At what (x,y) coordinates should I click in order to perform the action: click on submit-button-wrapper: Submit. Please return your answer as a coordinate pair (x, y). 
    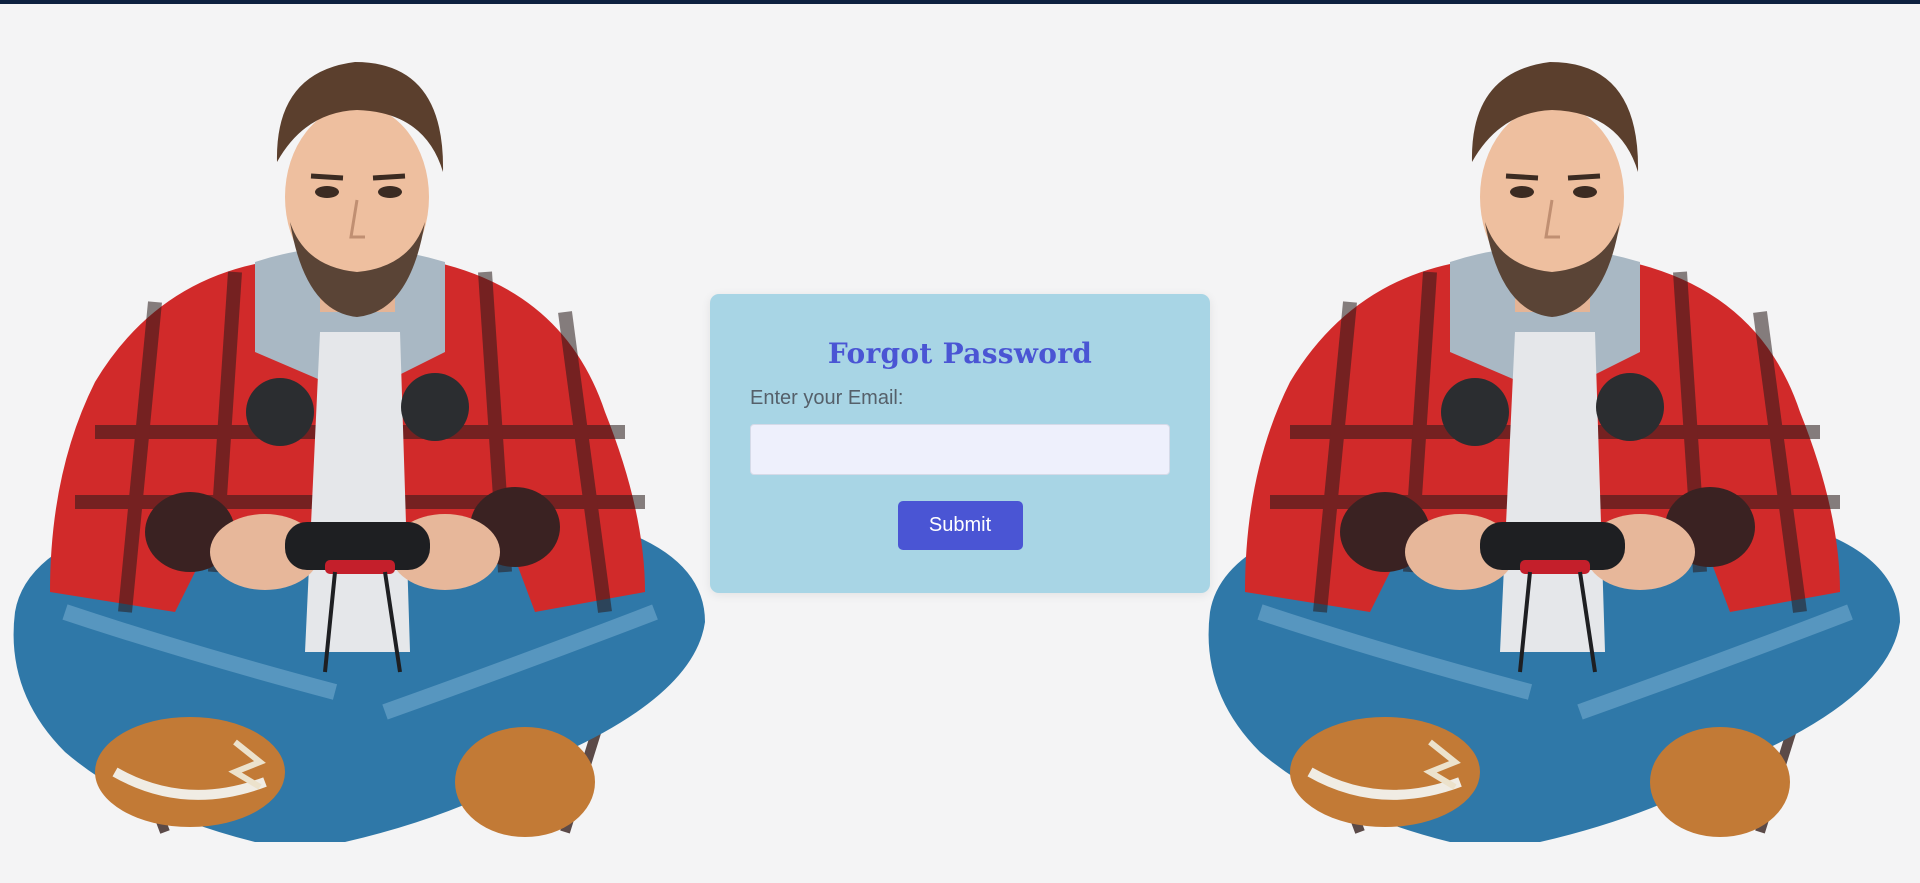
    Looking at the image, I should click on (960, 525).